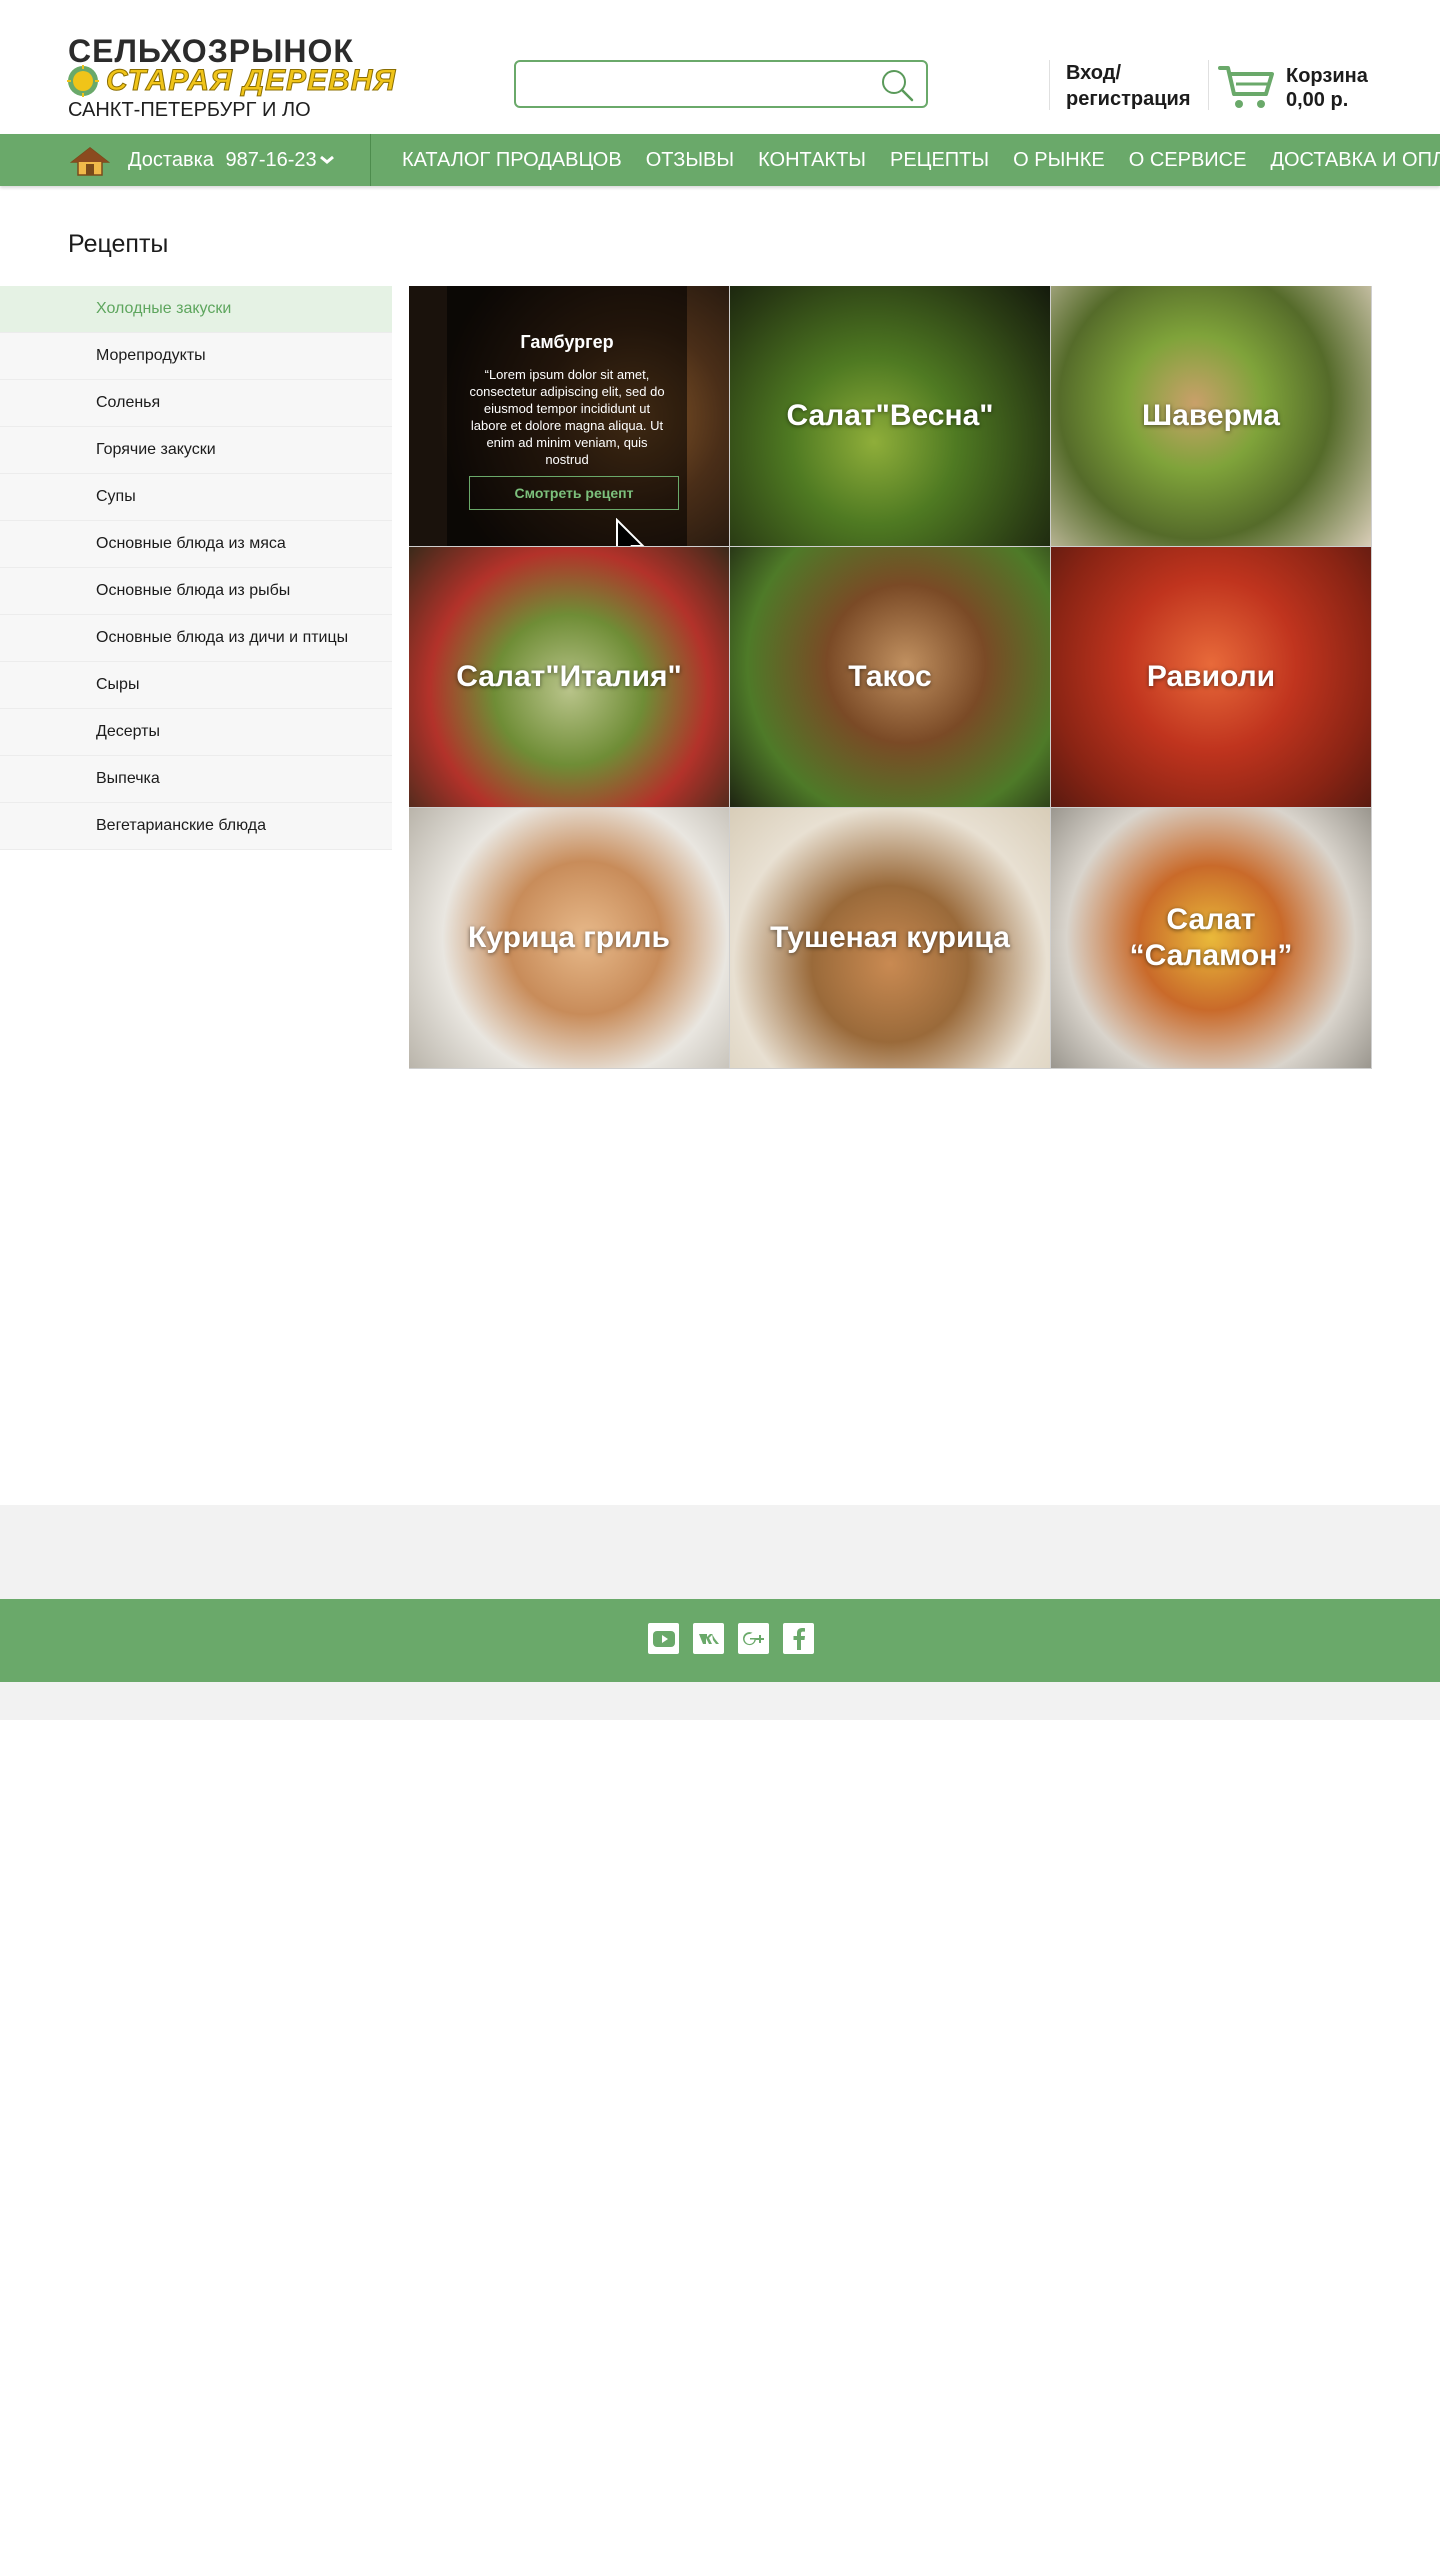  What do you see at coordinates (222, 160) in the screenshot?
I see `delivery-info: Доставка 987-16-23` at bounding box center [222, 160].